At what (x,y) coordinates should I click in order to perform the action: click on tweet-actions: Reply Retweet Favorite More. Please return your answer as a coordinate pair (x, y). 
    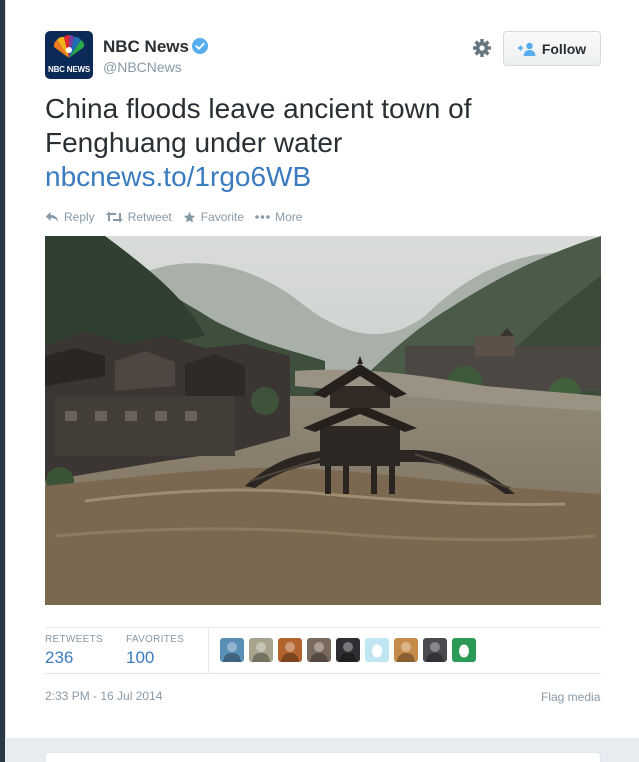
    Looking at the image, I should click on (179, 217).